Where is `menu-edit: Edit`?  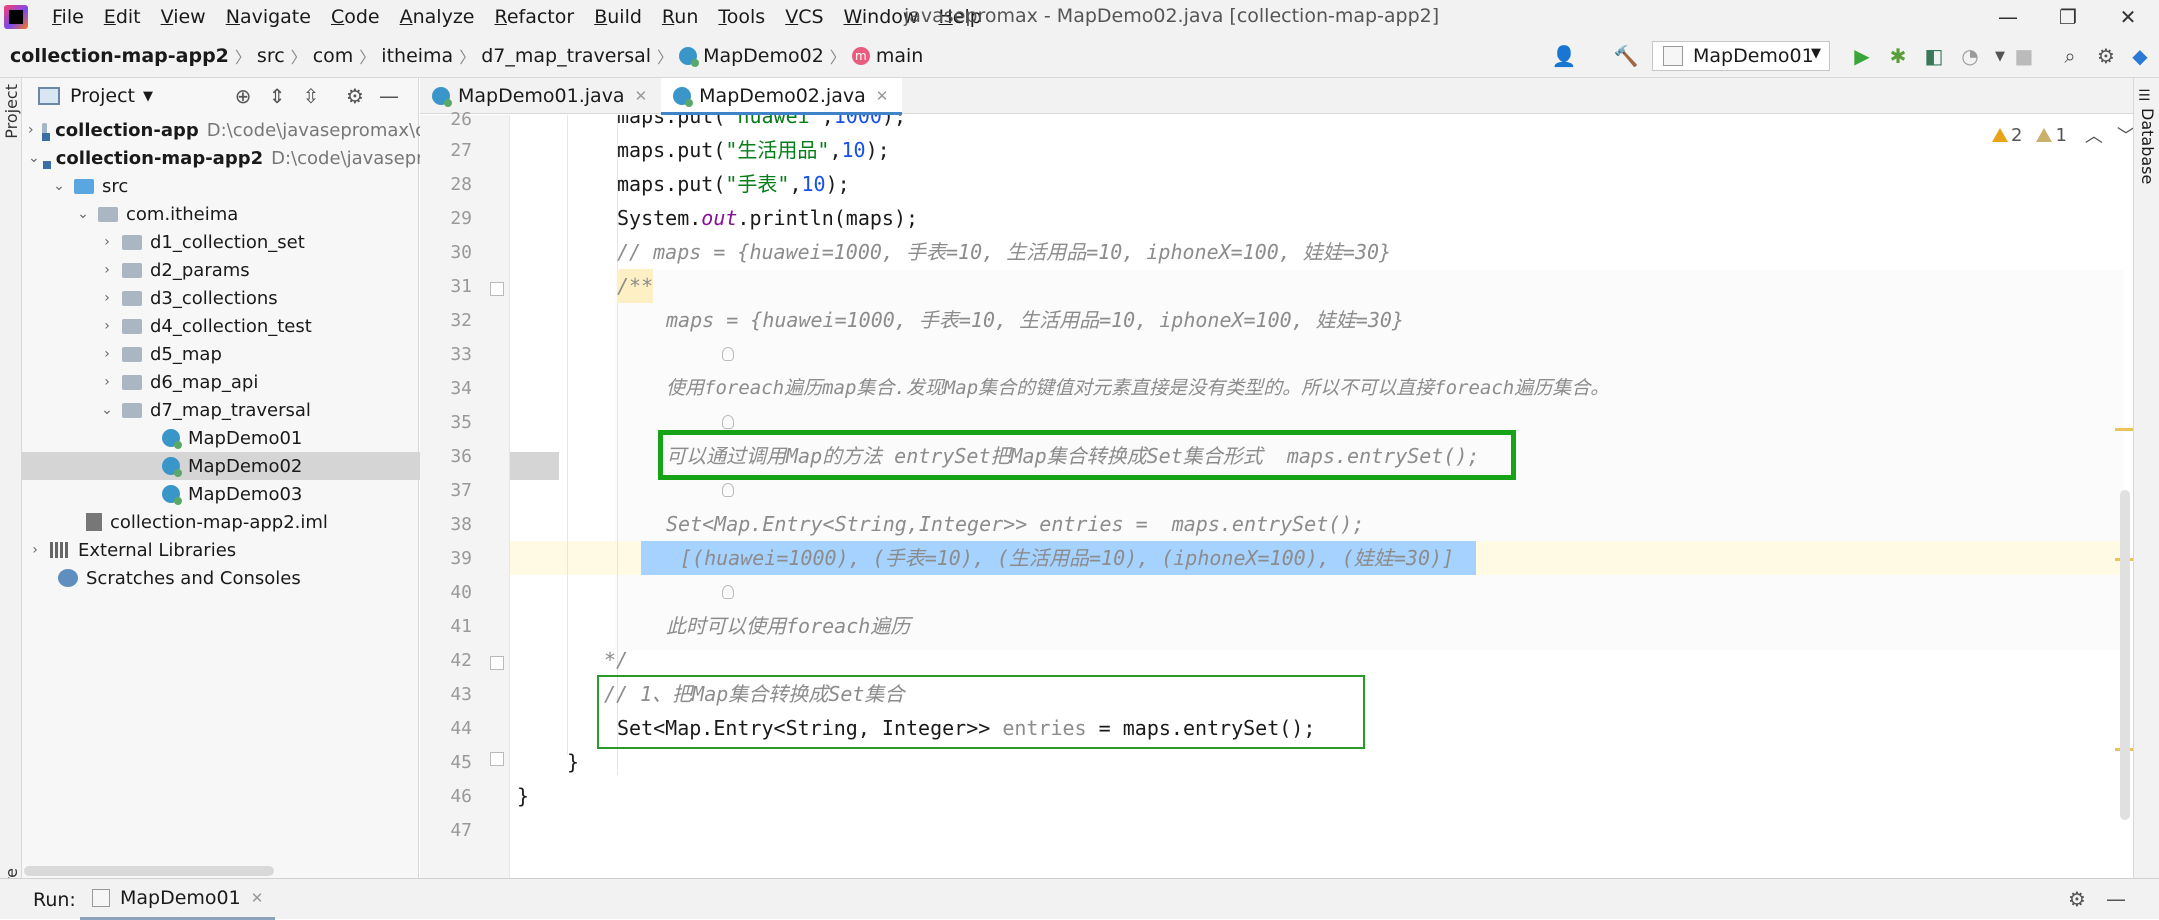
menu-edit: Edit is located at coordinates (122, 17).